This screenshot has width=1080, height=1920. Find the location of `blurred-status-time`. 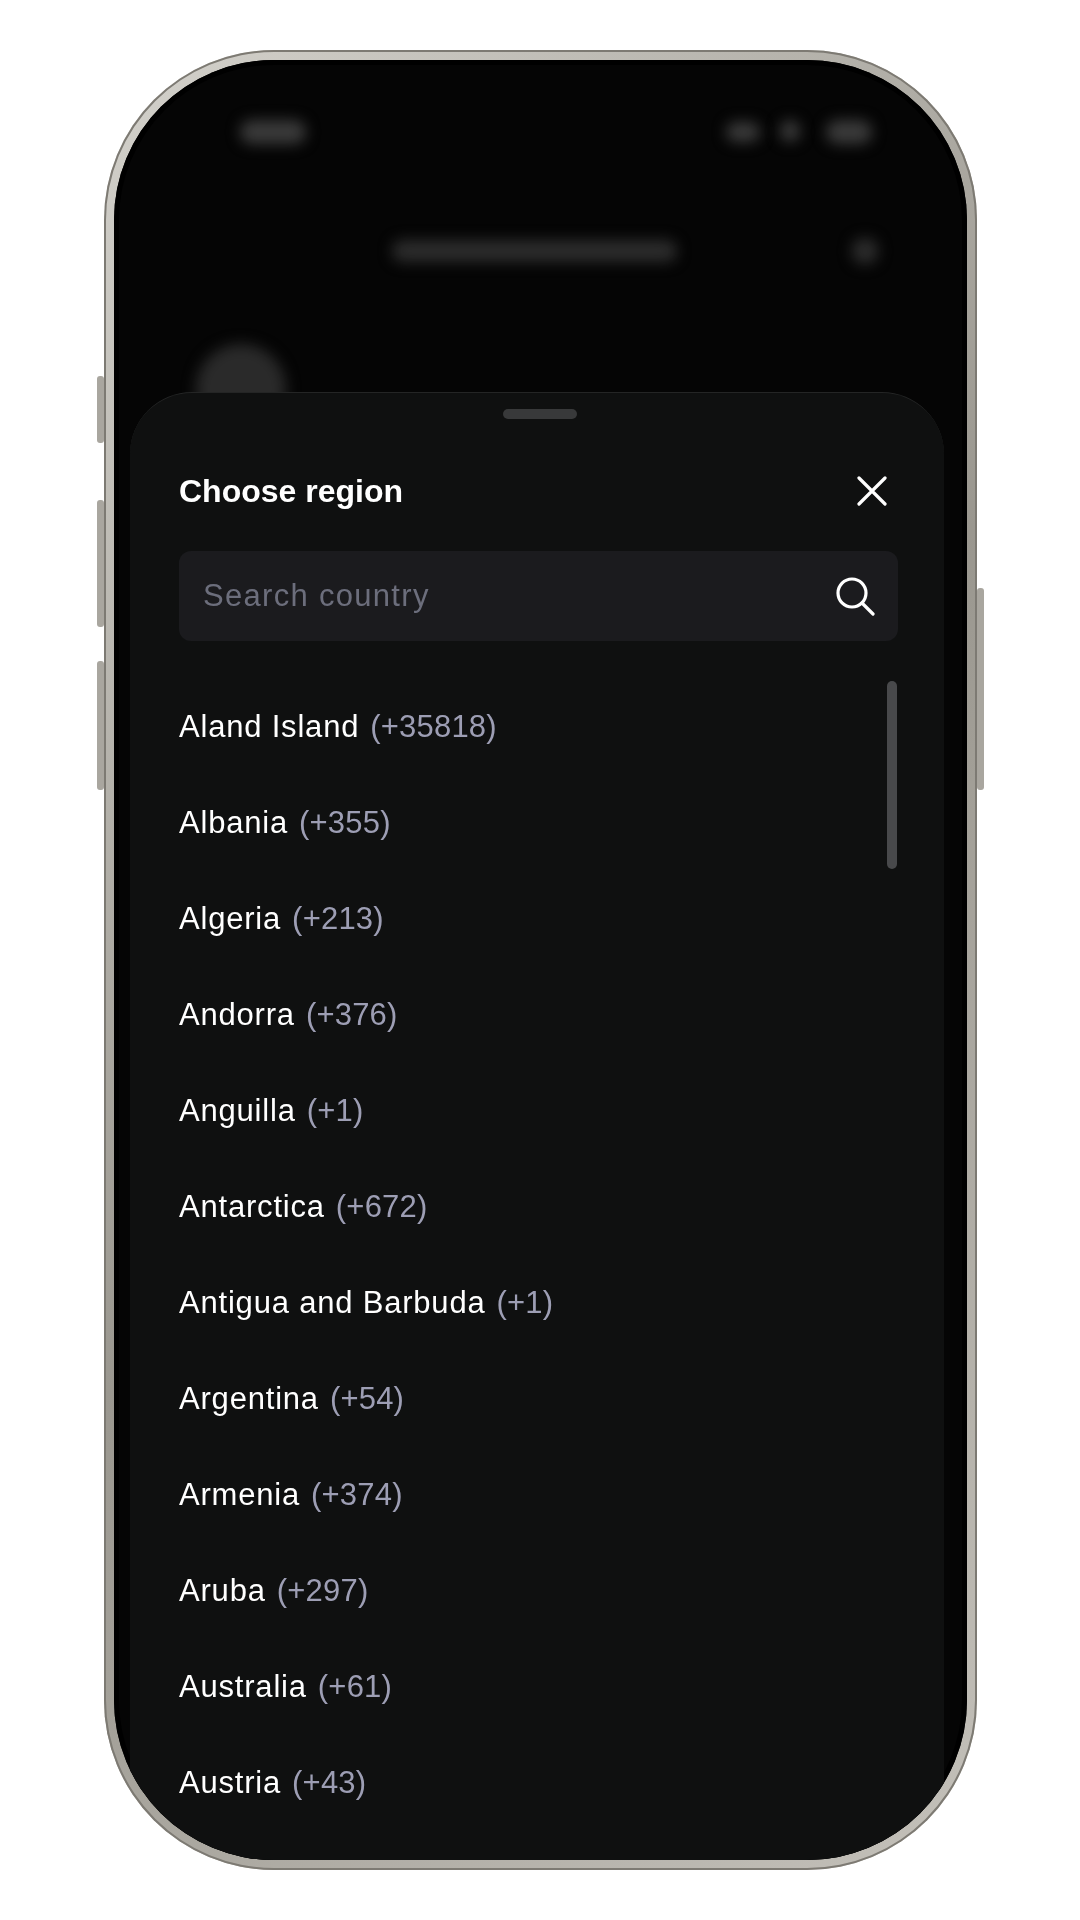

blurred-status-time is located at coordinates (273, 132).